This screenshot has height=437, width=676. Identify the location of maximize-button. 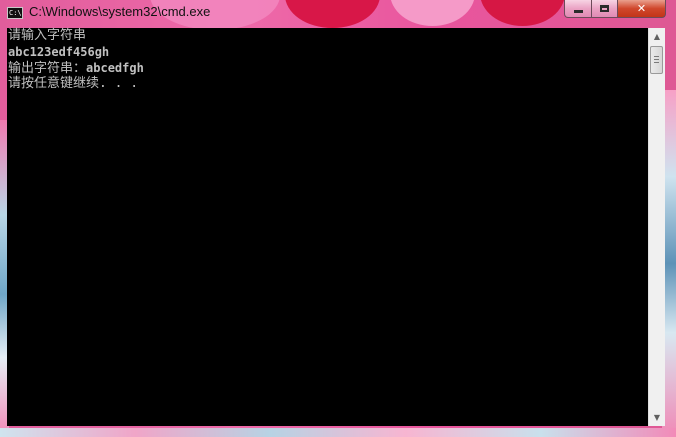
(604, 9).